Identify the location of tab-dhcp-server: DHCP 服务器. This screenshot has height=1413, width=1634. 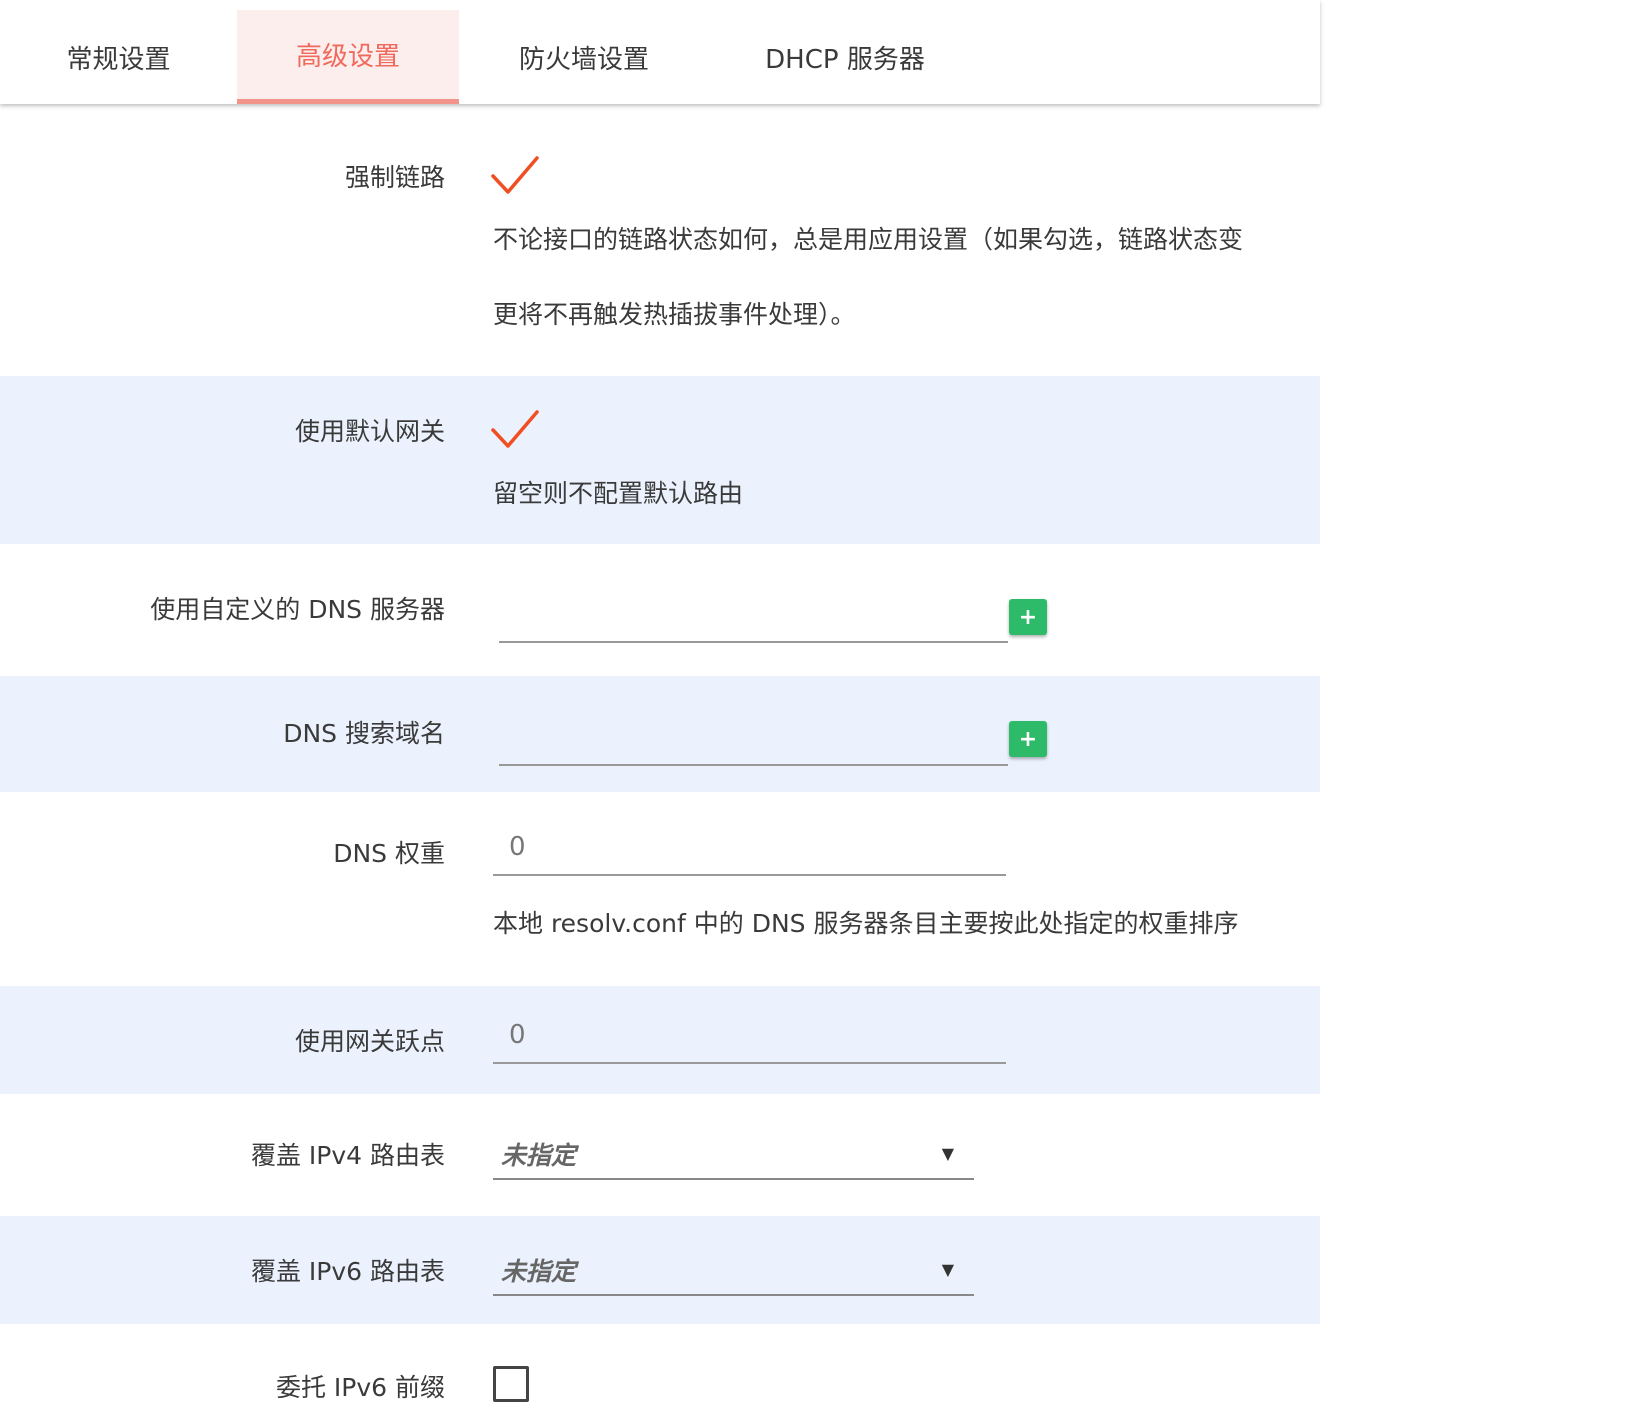
(845, 57).